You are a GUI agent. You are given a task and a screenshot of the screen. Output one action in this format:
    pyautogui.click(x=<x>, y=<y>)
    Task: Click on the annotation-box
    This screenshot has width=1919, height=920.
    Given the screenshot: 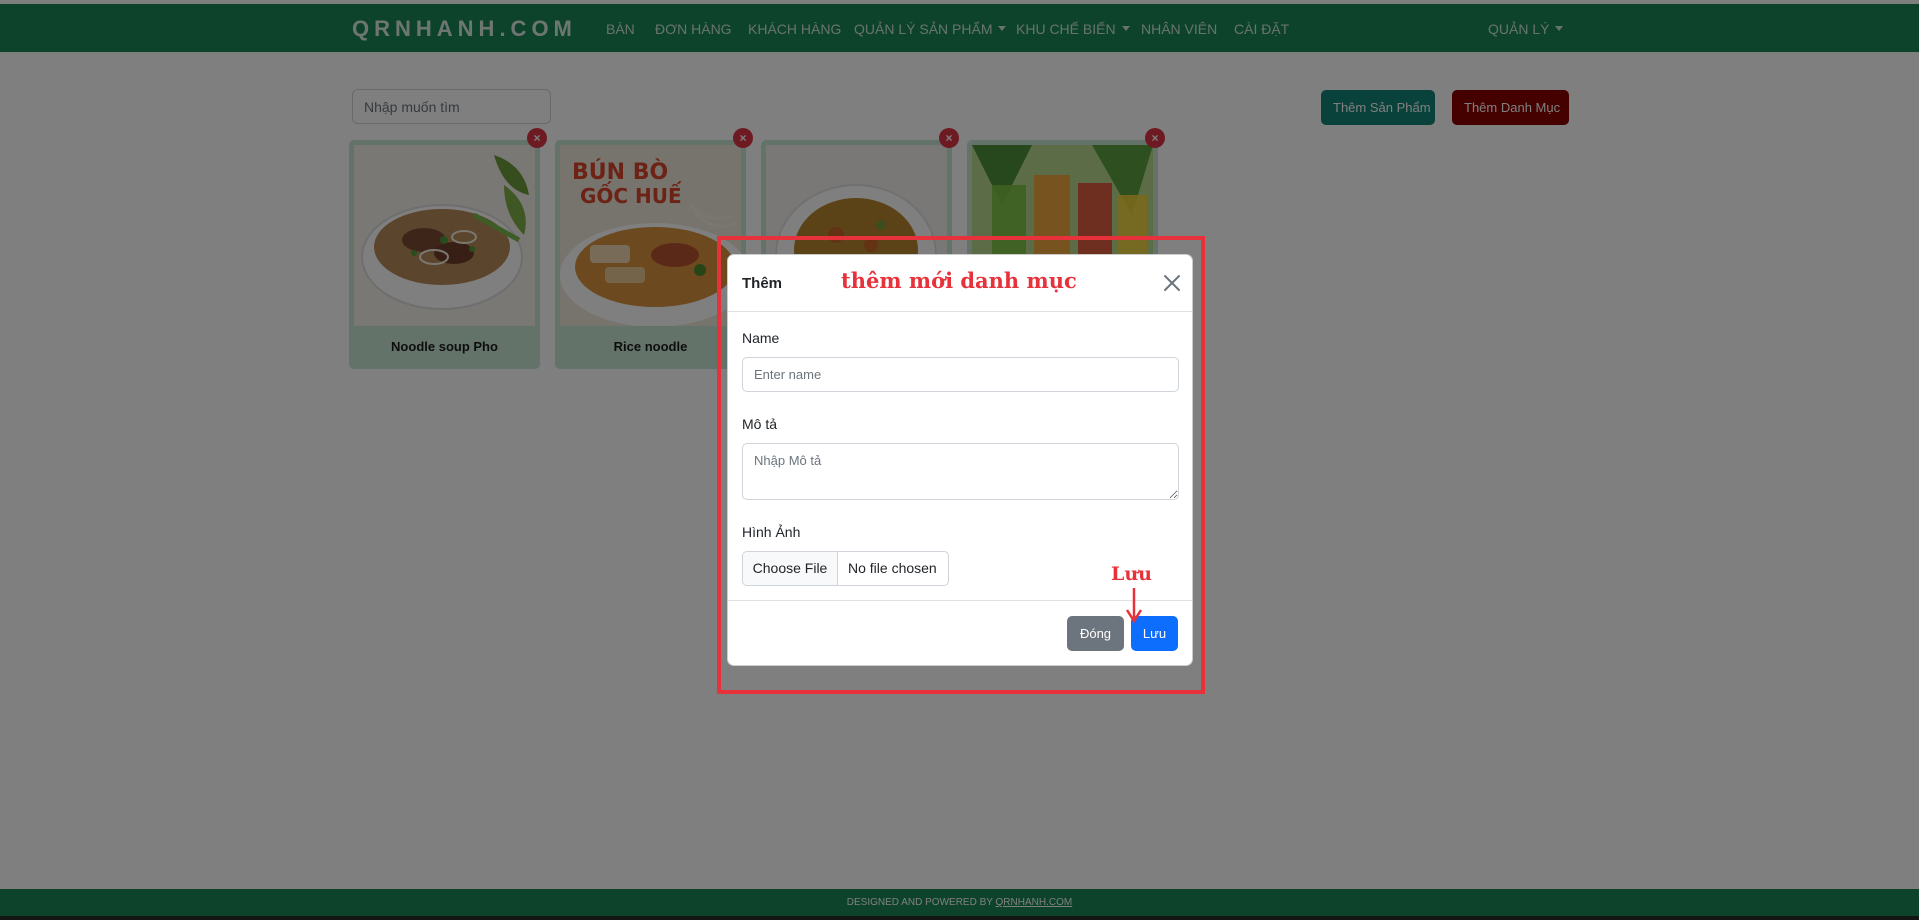 What is the action you would take?
    pyautogui.click(x=961, y=465)
    